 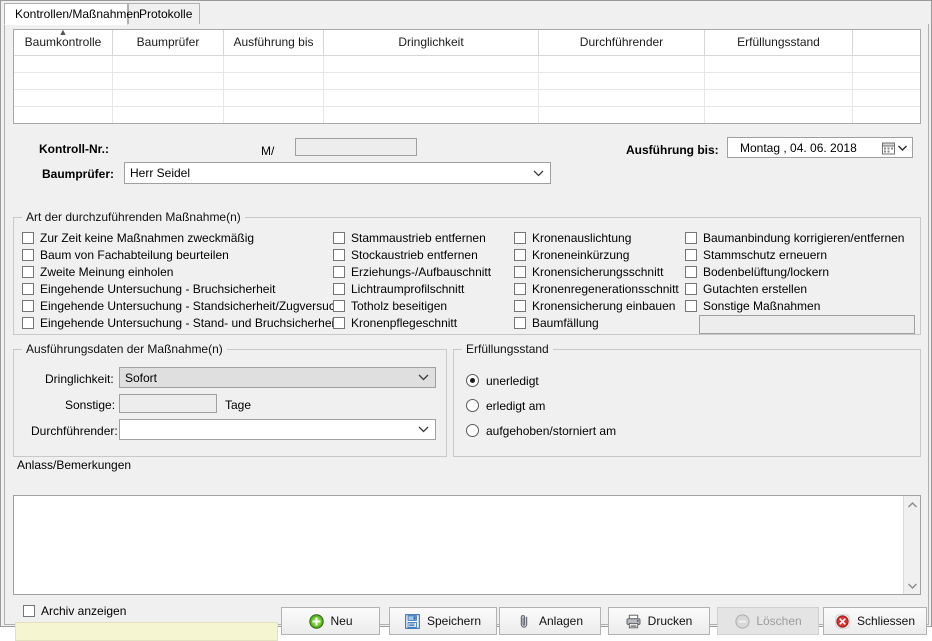 I want to click on loeschen-button: Löschen, so click(x=768, y=621).